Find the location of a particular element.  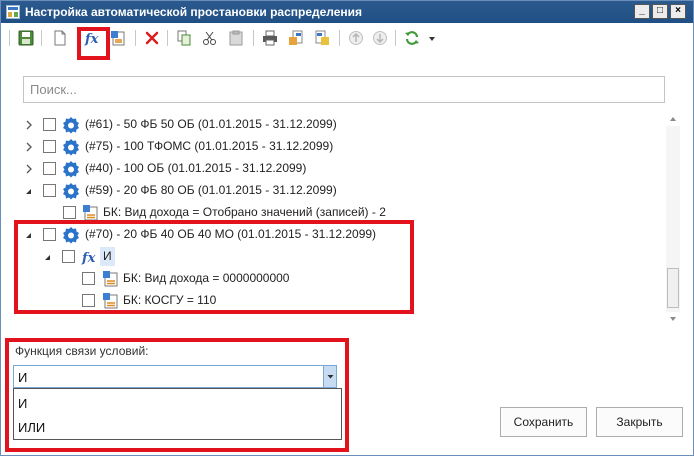

print-button is located at coordinates (270, 38).